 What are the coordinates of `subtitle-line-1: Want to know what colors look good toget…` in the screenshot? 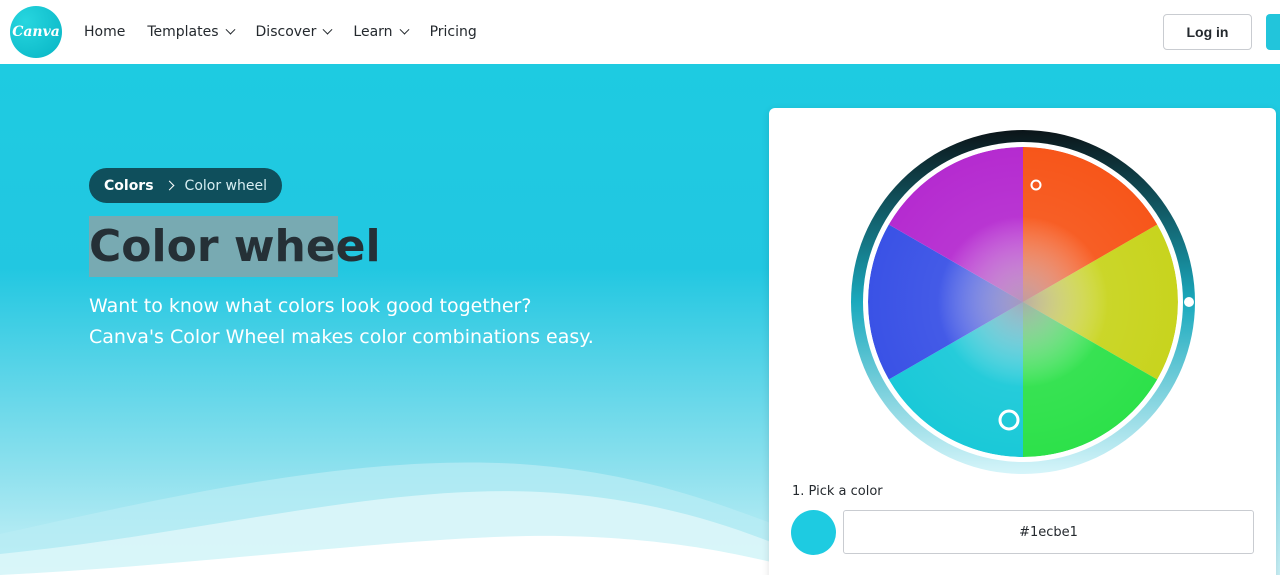 It's located at (310, 306).